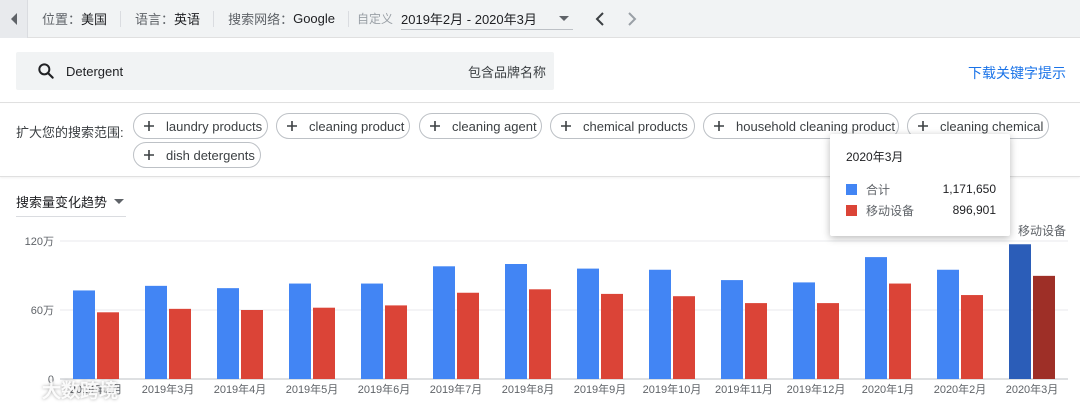  I want to click on chip-cleaning-product: cleaning product, so click(343, 126).